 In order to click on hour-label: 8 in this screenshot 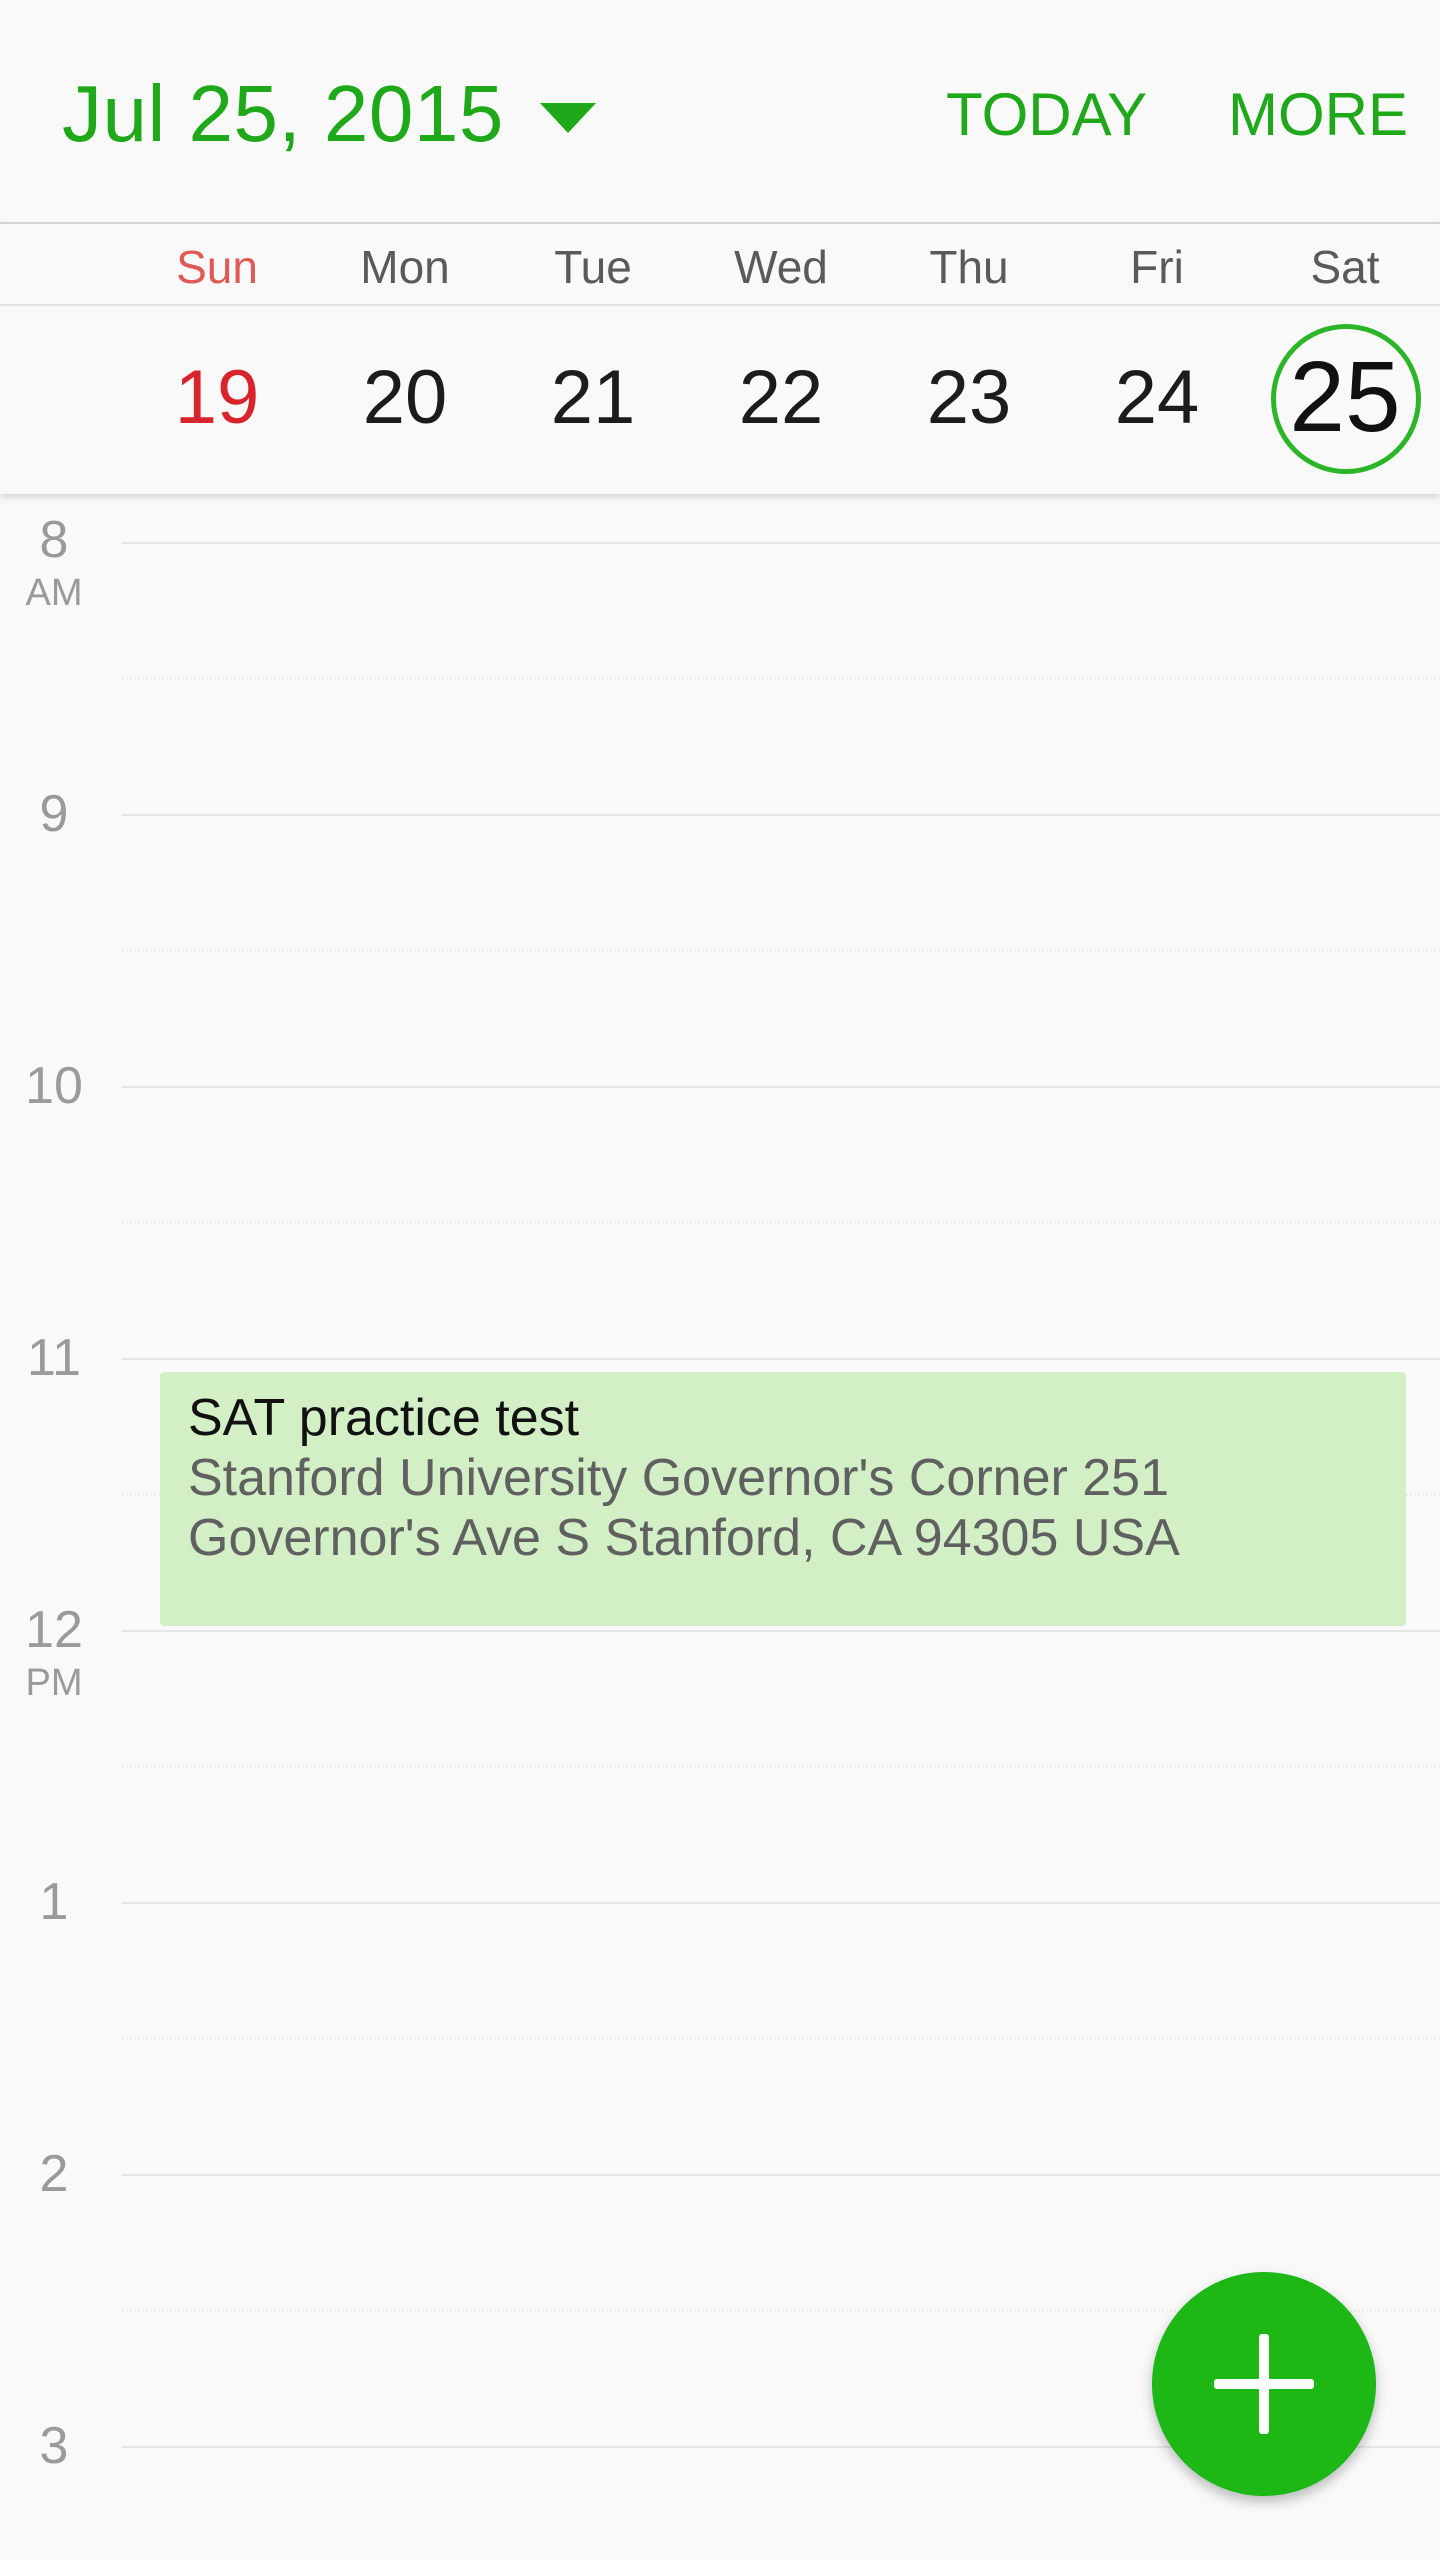, I will do `click(54, 540)`.